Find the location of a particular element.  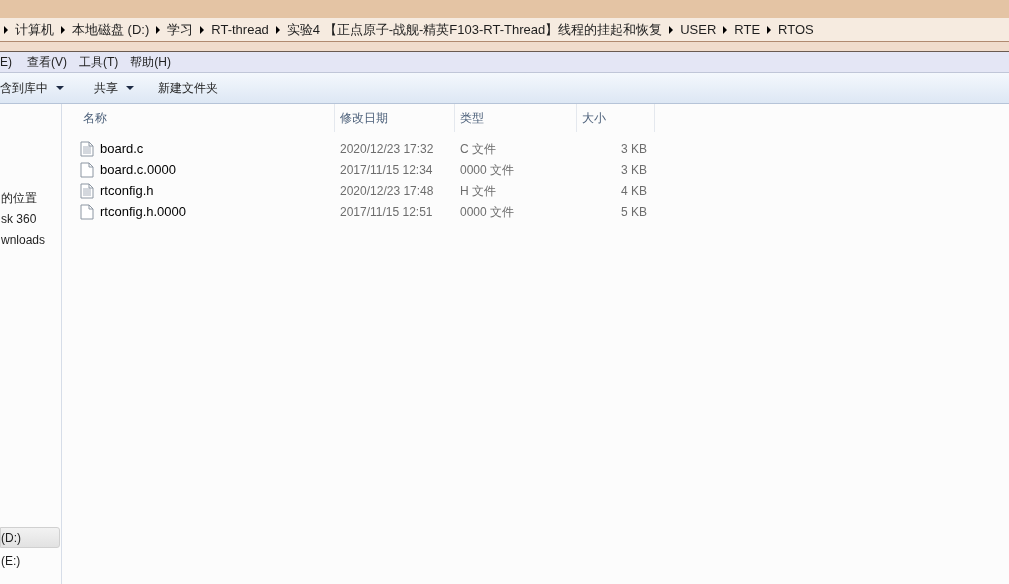

sidebar-item: sk 360 is located at coordinates (30, 218).